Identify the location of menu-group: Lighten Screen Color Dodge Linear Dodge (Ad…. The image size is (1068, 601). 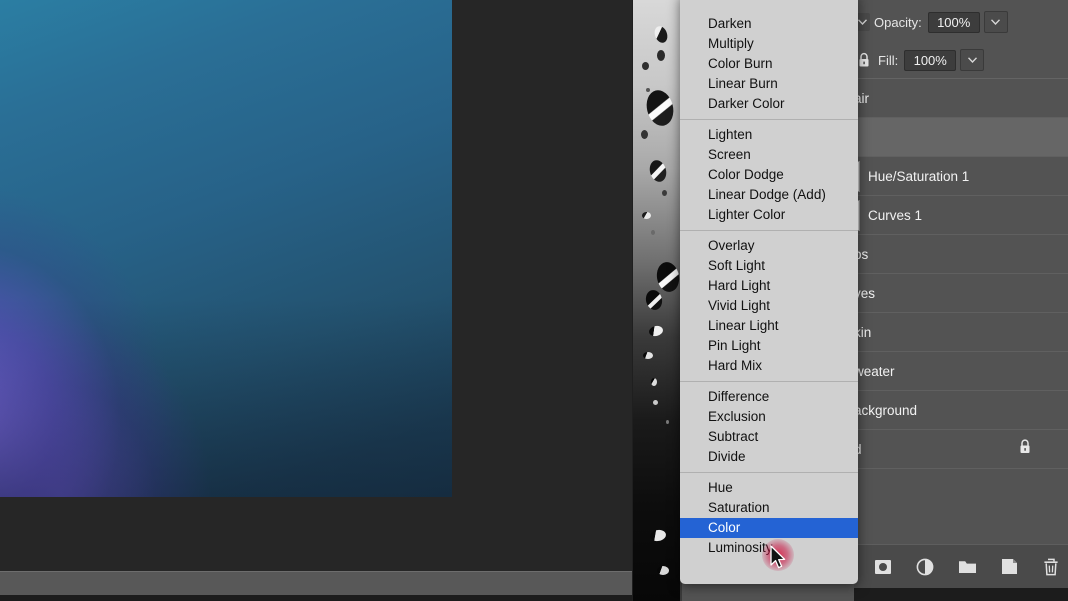
(769, 175).